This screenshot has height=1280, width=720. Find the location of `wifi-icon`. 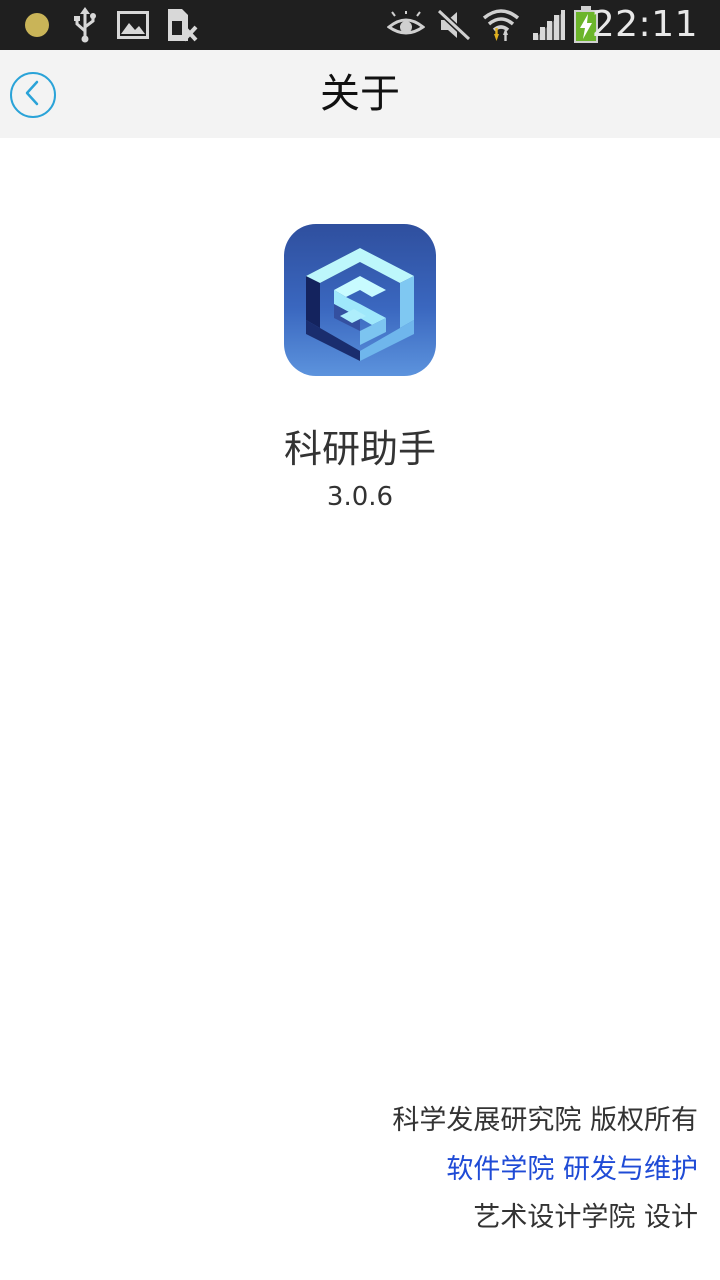

wifi-icon is located at coordinates (501, 25).